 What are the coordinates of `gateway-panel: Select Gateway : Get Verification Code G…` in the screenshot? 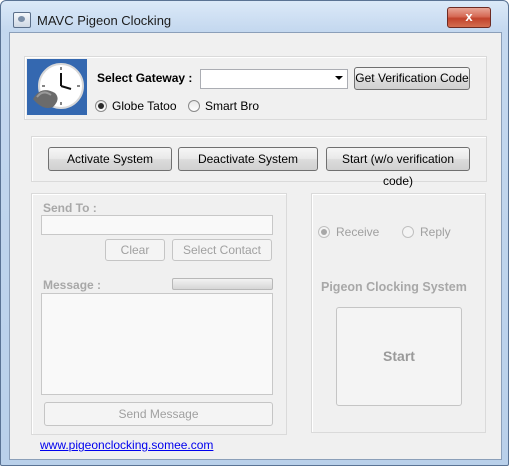 It's located at (255, 88).